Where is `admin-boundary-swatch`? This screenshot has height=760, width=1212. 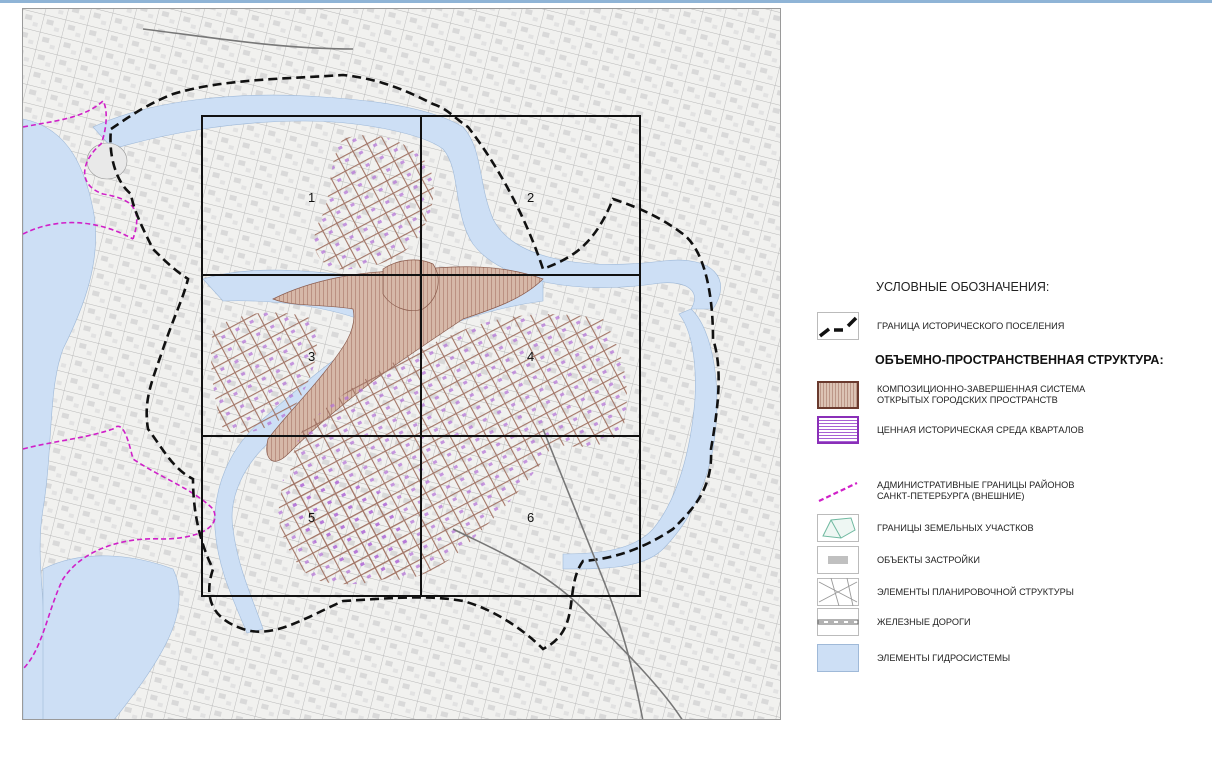
admin-boundary-swatch is located at coordinates (838, 492).